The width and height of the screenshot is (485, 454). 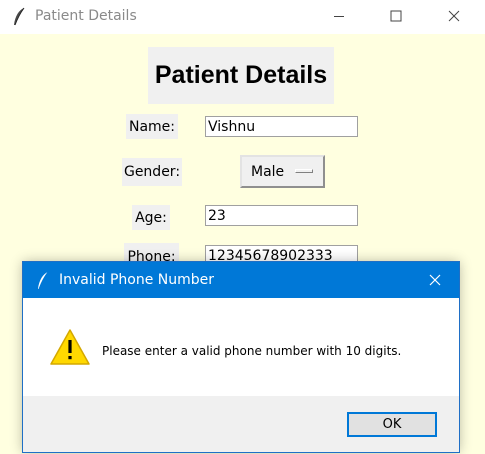 What do you see at coordinates (304, 171) in the screenshot?
I see `option-menu-indicator-icon` at bounding box center [304, 171].